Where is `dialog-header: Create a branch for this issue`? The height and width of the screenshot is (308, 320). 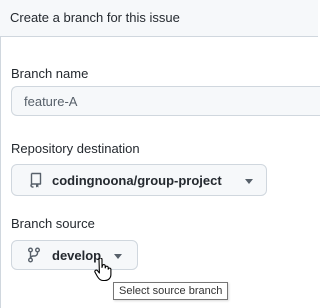 dialog-header: Create a branch for this issue is located at coordinates (159, 18).